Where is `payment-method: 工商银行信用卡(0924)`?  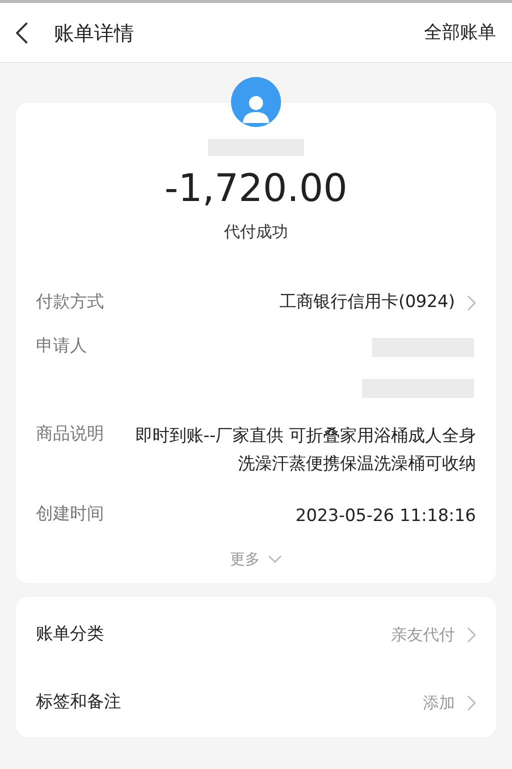 payment-method: 工商银行信用卡(0924) is located at coordinates (367, 303).